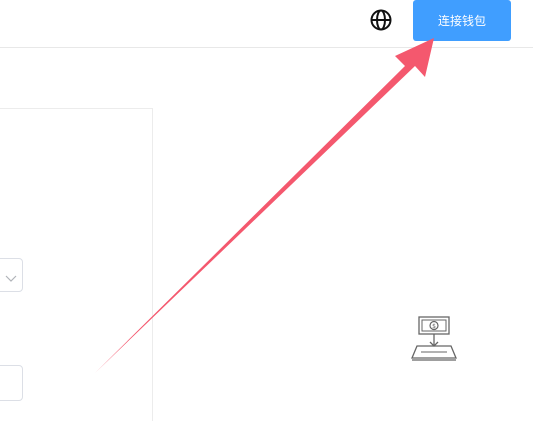 This screenshot has height=421, width=533. Describe the element at coordinates (462, 20) in the screenshot. I see `connect-wallet-button: 连接钱包` at that location.